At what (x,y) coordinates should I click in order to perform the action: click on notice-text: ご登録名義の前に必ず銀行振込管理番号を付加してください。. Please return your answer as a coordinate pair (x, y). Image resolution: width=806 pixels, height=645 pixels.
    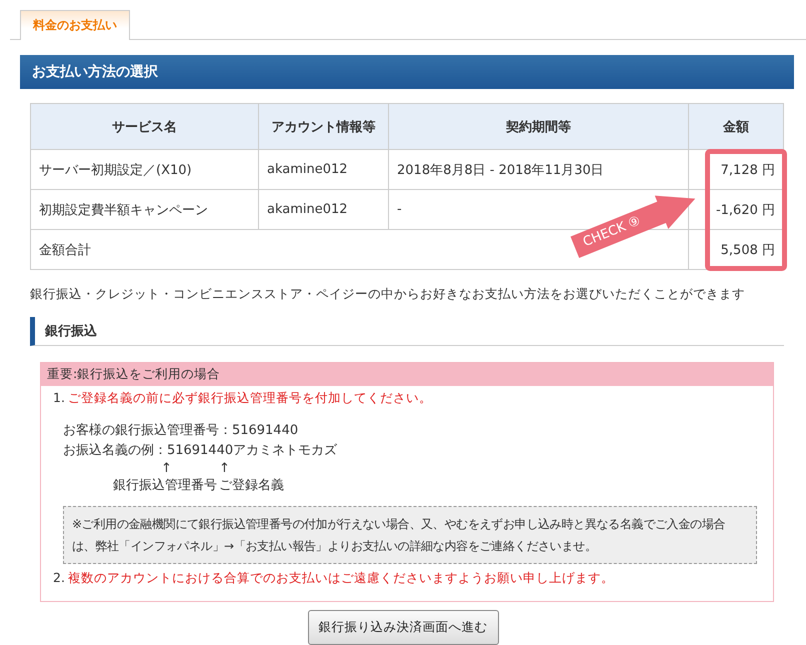
    Looking at the image, I should click on (250, 398).